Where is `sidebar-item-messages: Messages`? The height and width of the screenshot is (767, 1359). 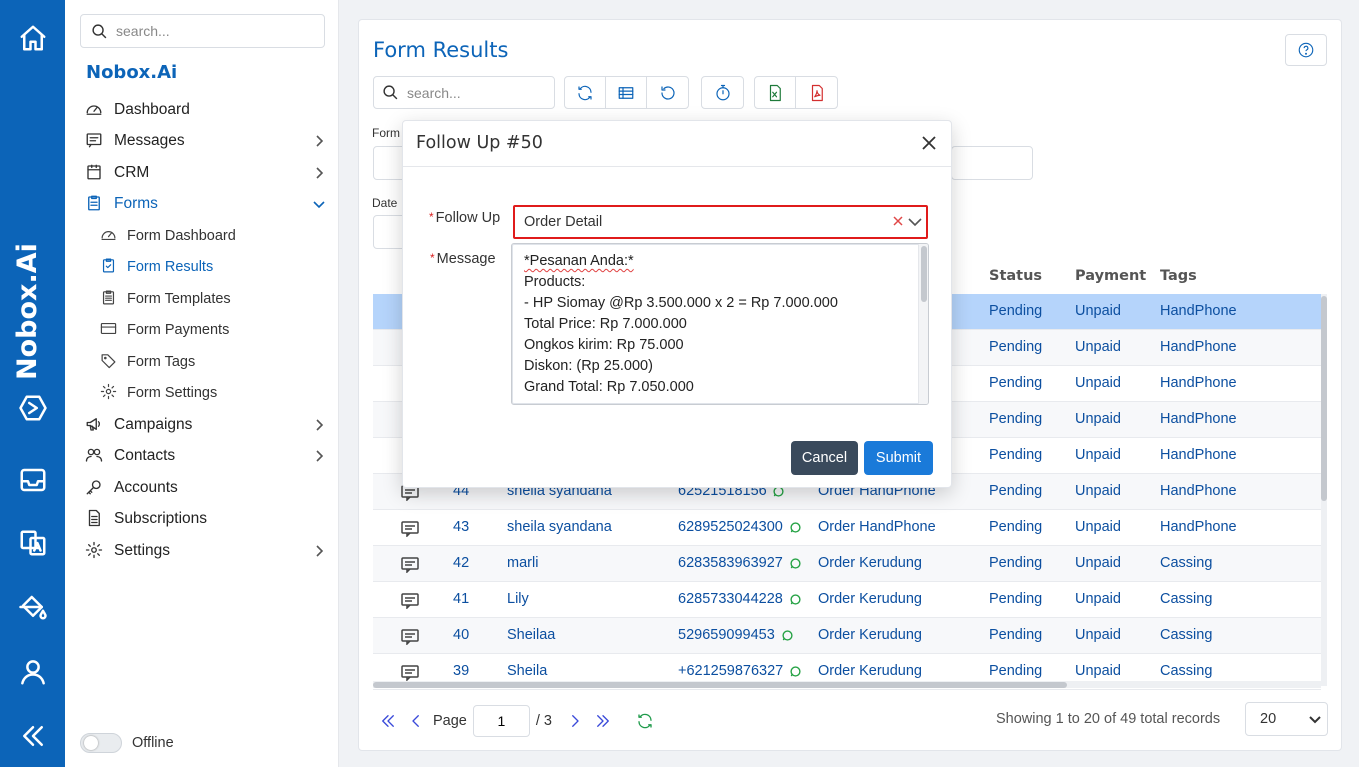 sidebar-item-messages: Messages is located at coordinates (207, 141).